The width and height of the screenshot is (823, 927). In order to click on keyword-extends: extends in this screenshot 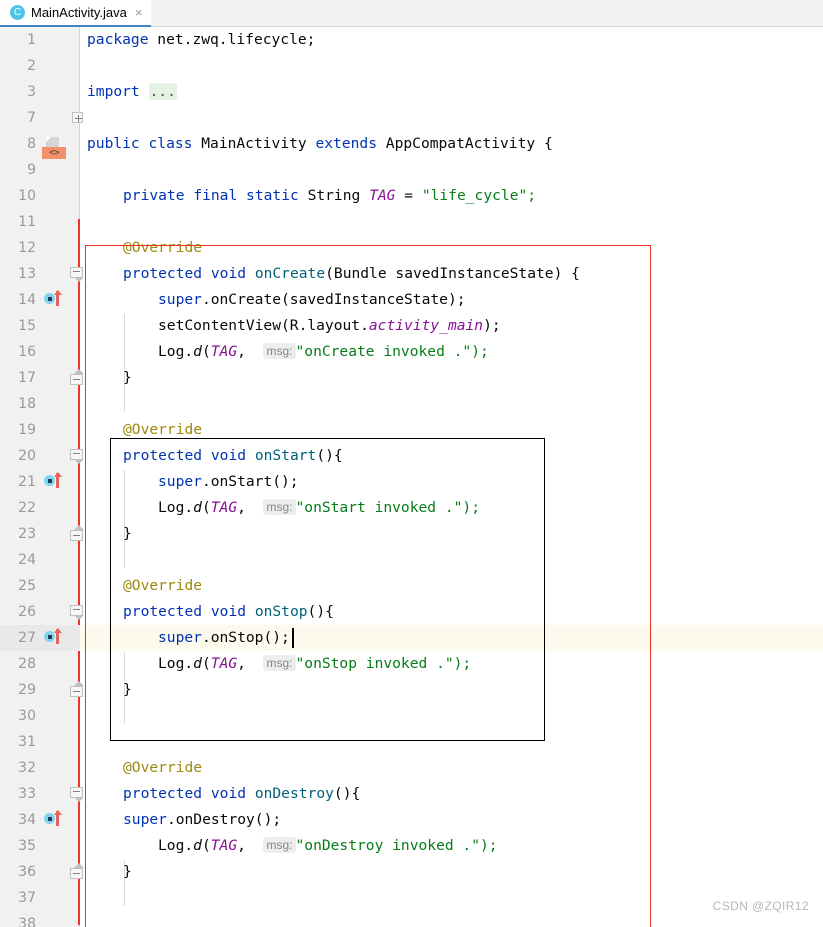, I will do `click(346, 143)`.